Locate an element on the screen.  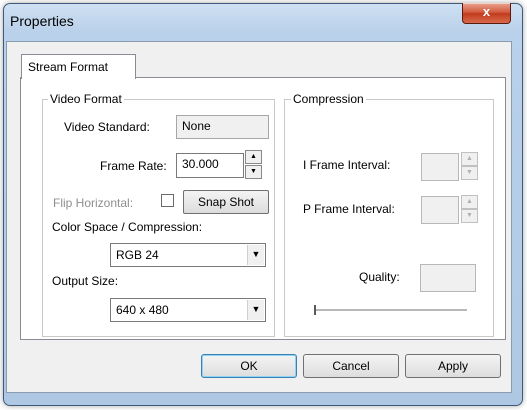
p-frame-spin-down: ▼ is located at coordinates (469, 216).